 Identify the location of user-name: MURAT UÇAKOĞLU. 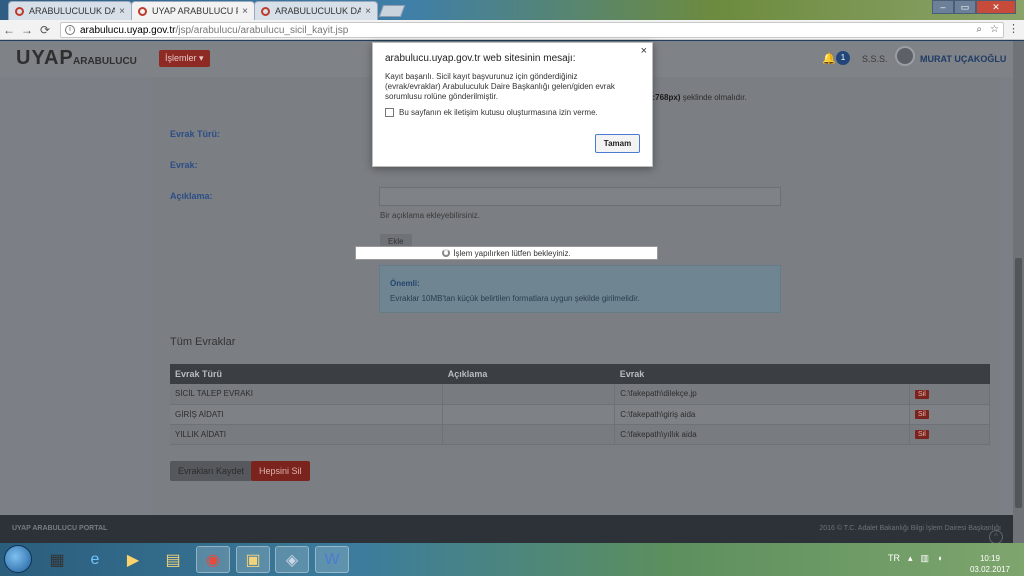
(963, 59).